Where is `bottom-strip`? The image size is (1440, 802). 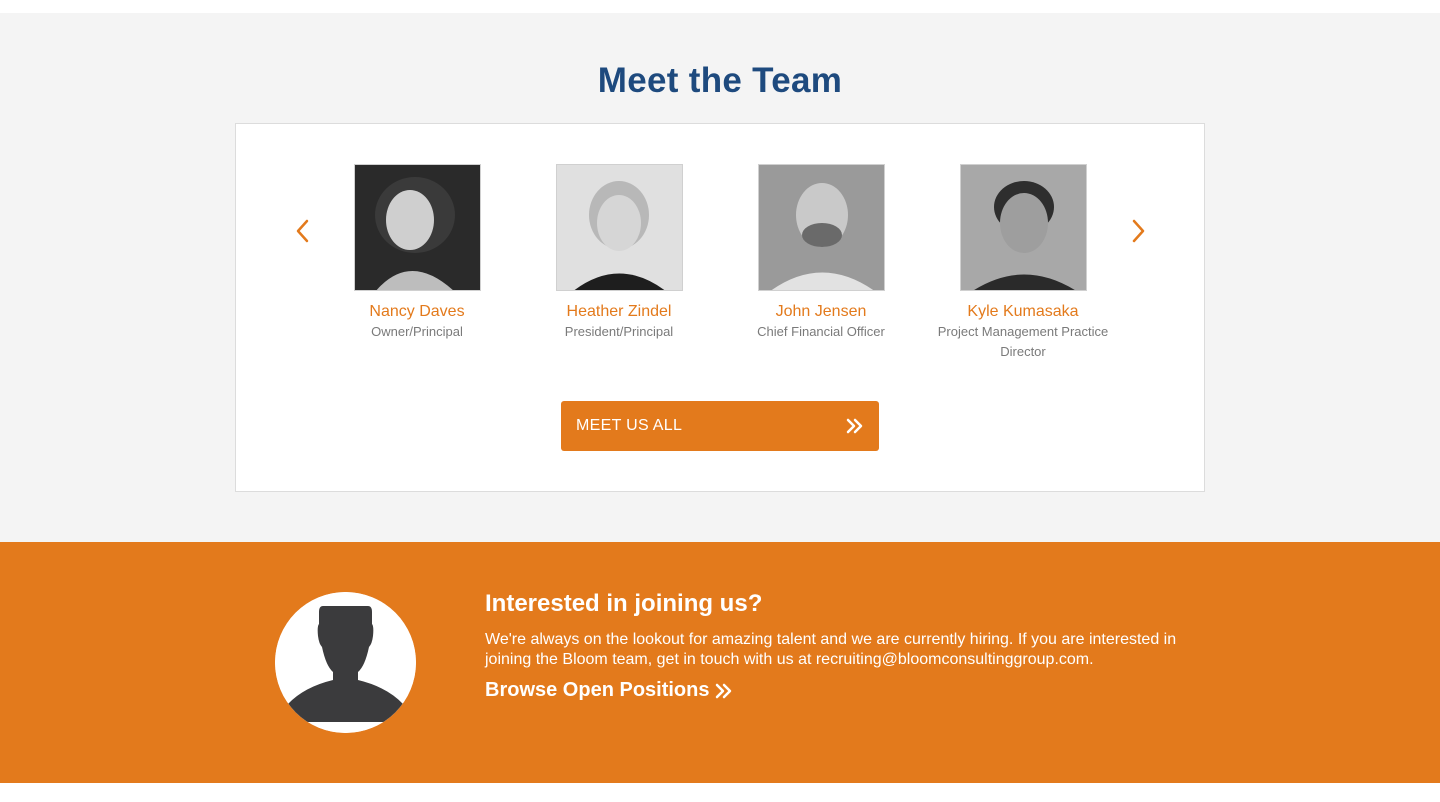 bottom-strip is located at coordinates (720, 792).